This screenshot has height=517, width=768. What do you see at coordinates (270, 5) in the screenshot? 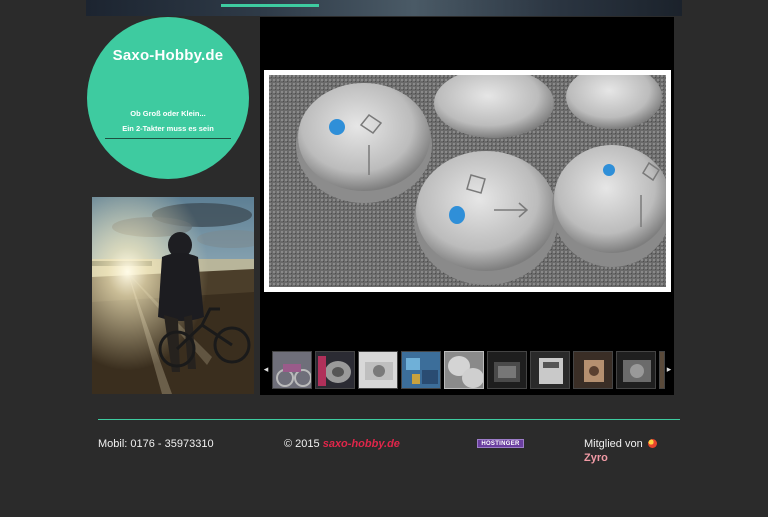
I see `nav-active-indicator` at bounding box center [270, 5].